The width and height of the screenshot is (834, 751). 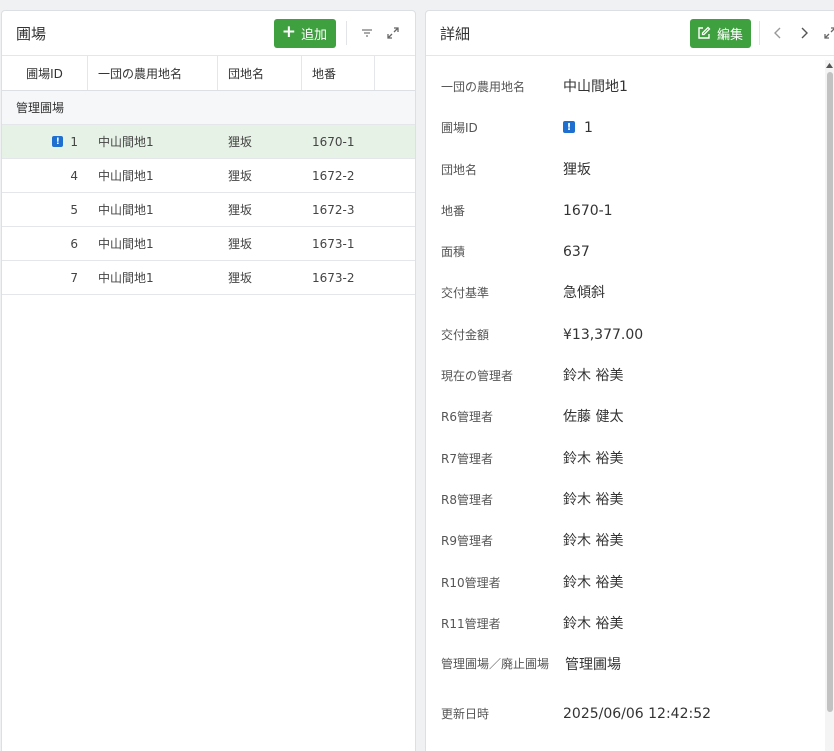 I want to click on cell-lot-number: 1670-1, so click(x=333, y=141).